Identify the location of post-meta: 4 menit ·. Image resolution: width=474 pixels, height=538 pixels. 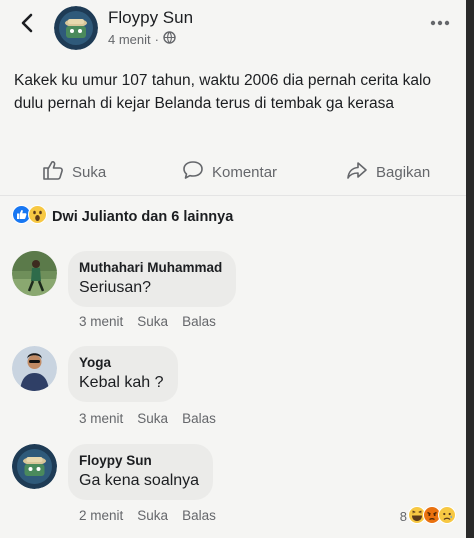
(142, 39).